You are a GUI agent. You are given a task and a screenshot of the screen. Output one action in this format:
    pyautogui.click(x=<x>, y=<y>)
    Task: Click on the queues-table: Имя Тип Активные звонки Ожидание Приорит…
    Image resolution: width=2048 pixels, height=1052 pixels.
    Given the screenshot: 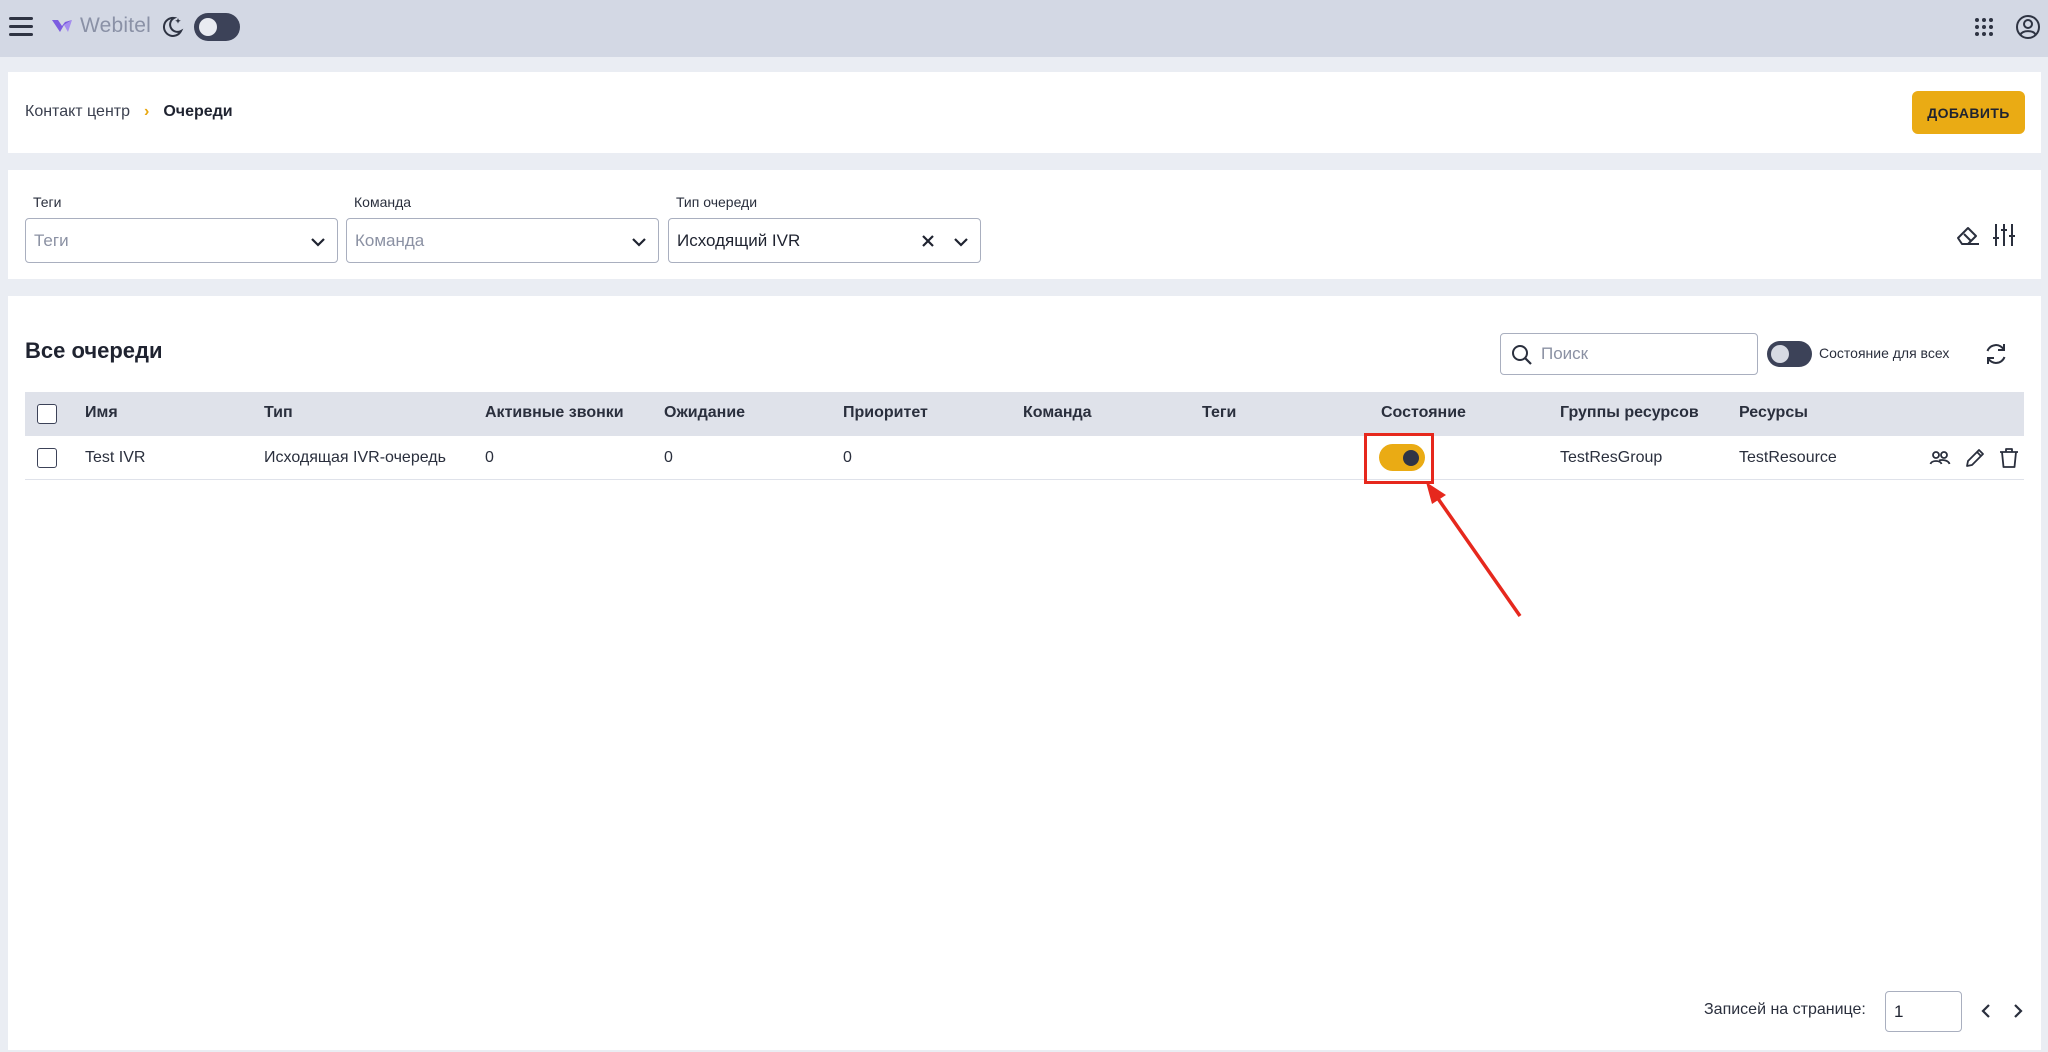 What is the action you would take?
    pyautogui.click(x=1024, y=436)
    